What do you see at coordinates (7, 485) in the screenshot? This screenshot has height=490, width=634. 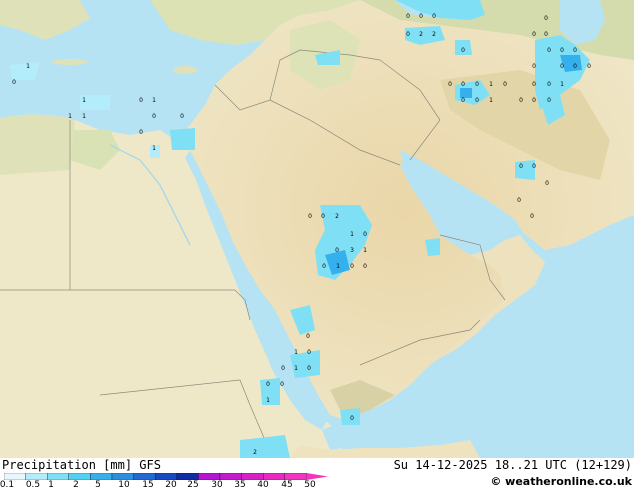 I see `legend-label: 0.1` at bounding box center [7, 485].